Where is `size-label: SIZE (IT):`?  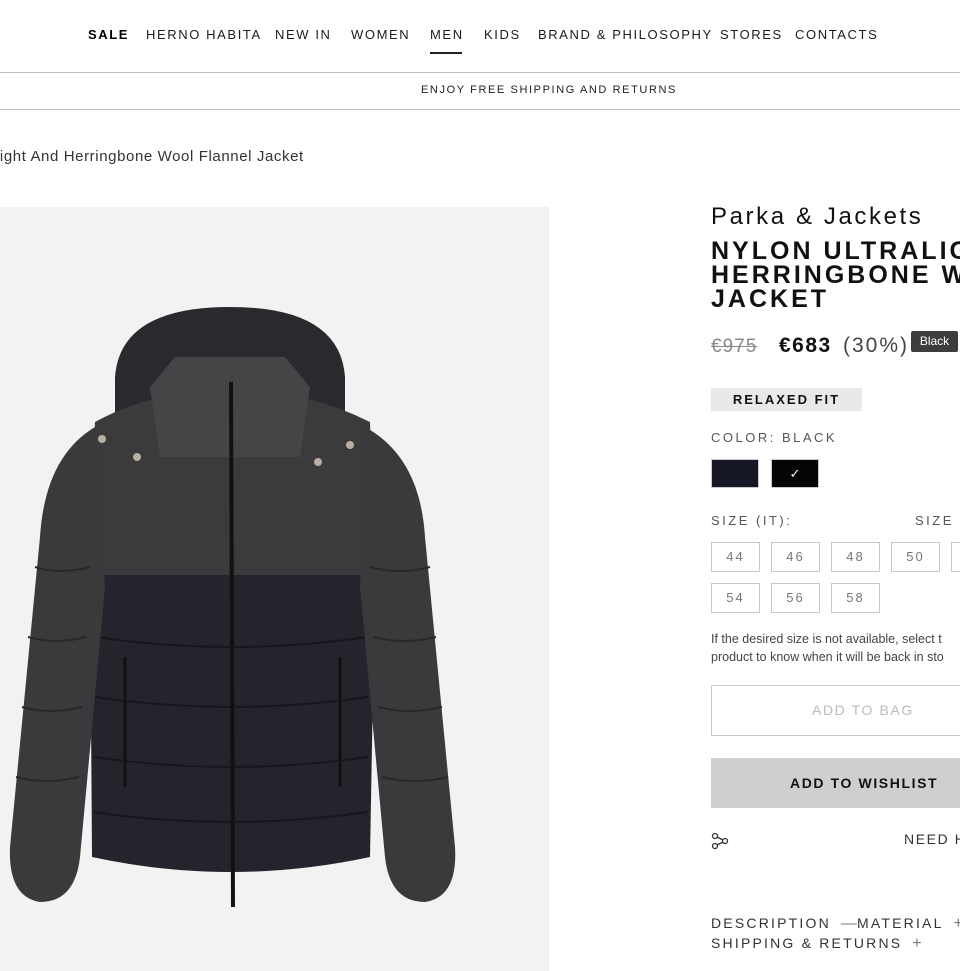 size-label: SIZE (IT): is located at coordinates (752, 520).